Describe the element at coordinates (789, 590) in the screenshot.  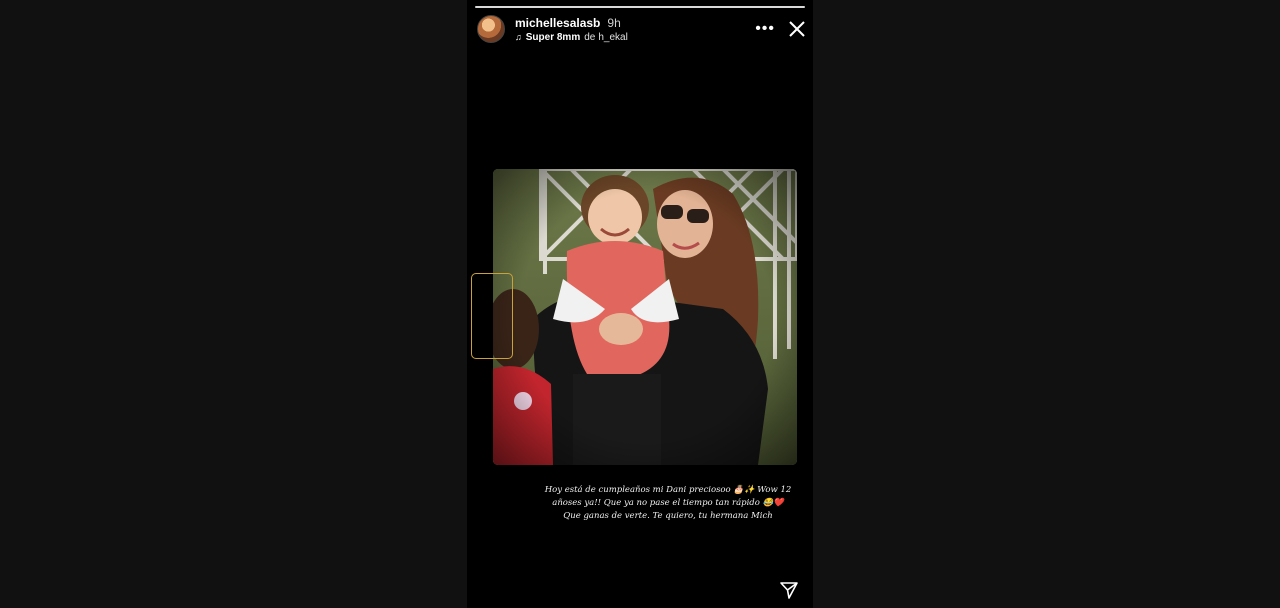
I see `send-icon` at that location.